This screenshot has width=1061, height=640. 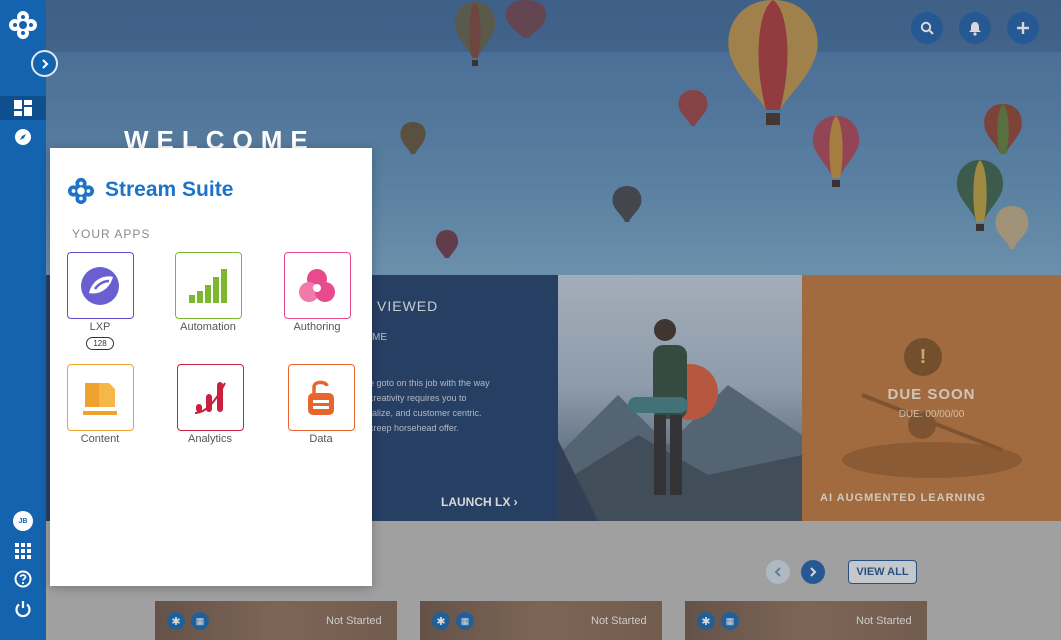 I want to click on app-tile-content: Content, so click(x=100, y=404).